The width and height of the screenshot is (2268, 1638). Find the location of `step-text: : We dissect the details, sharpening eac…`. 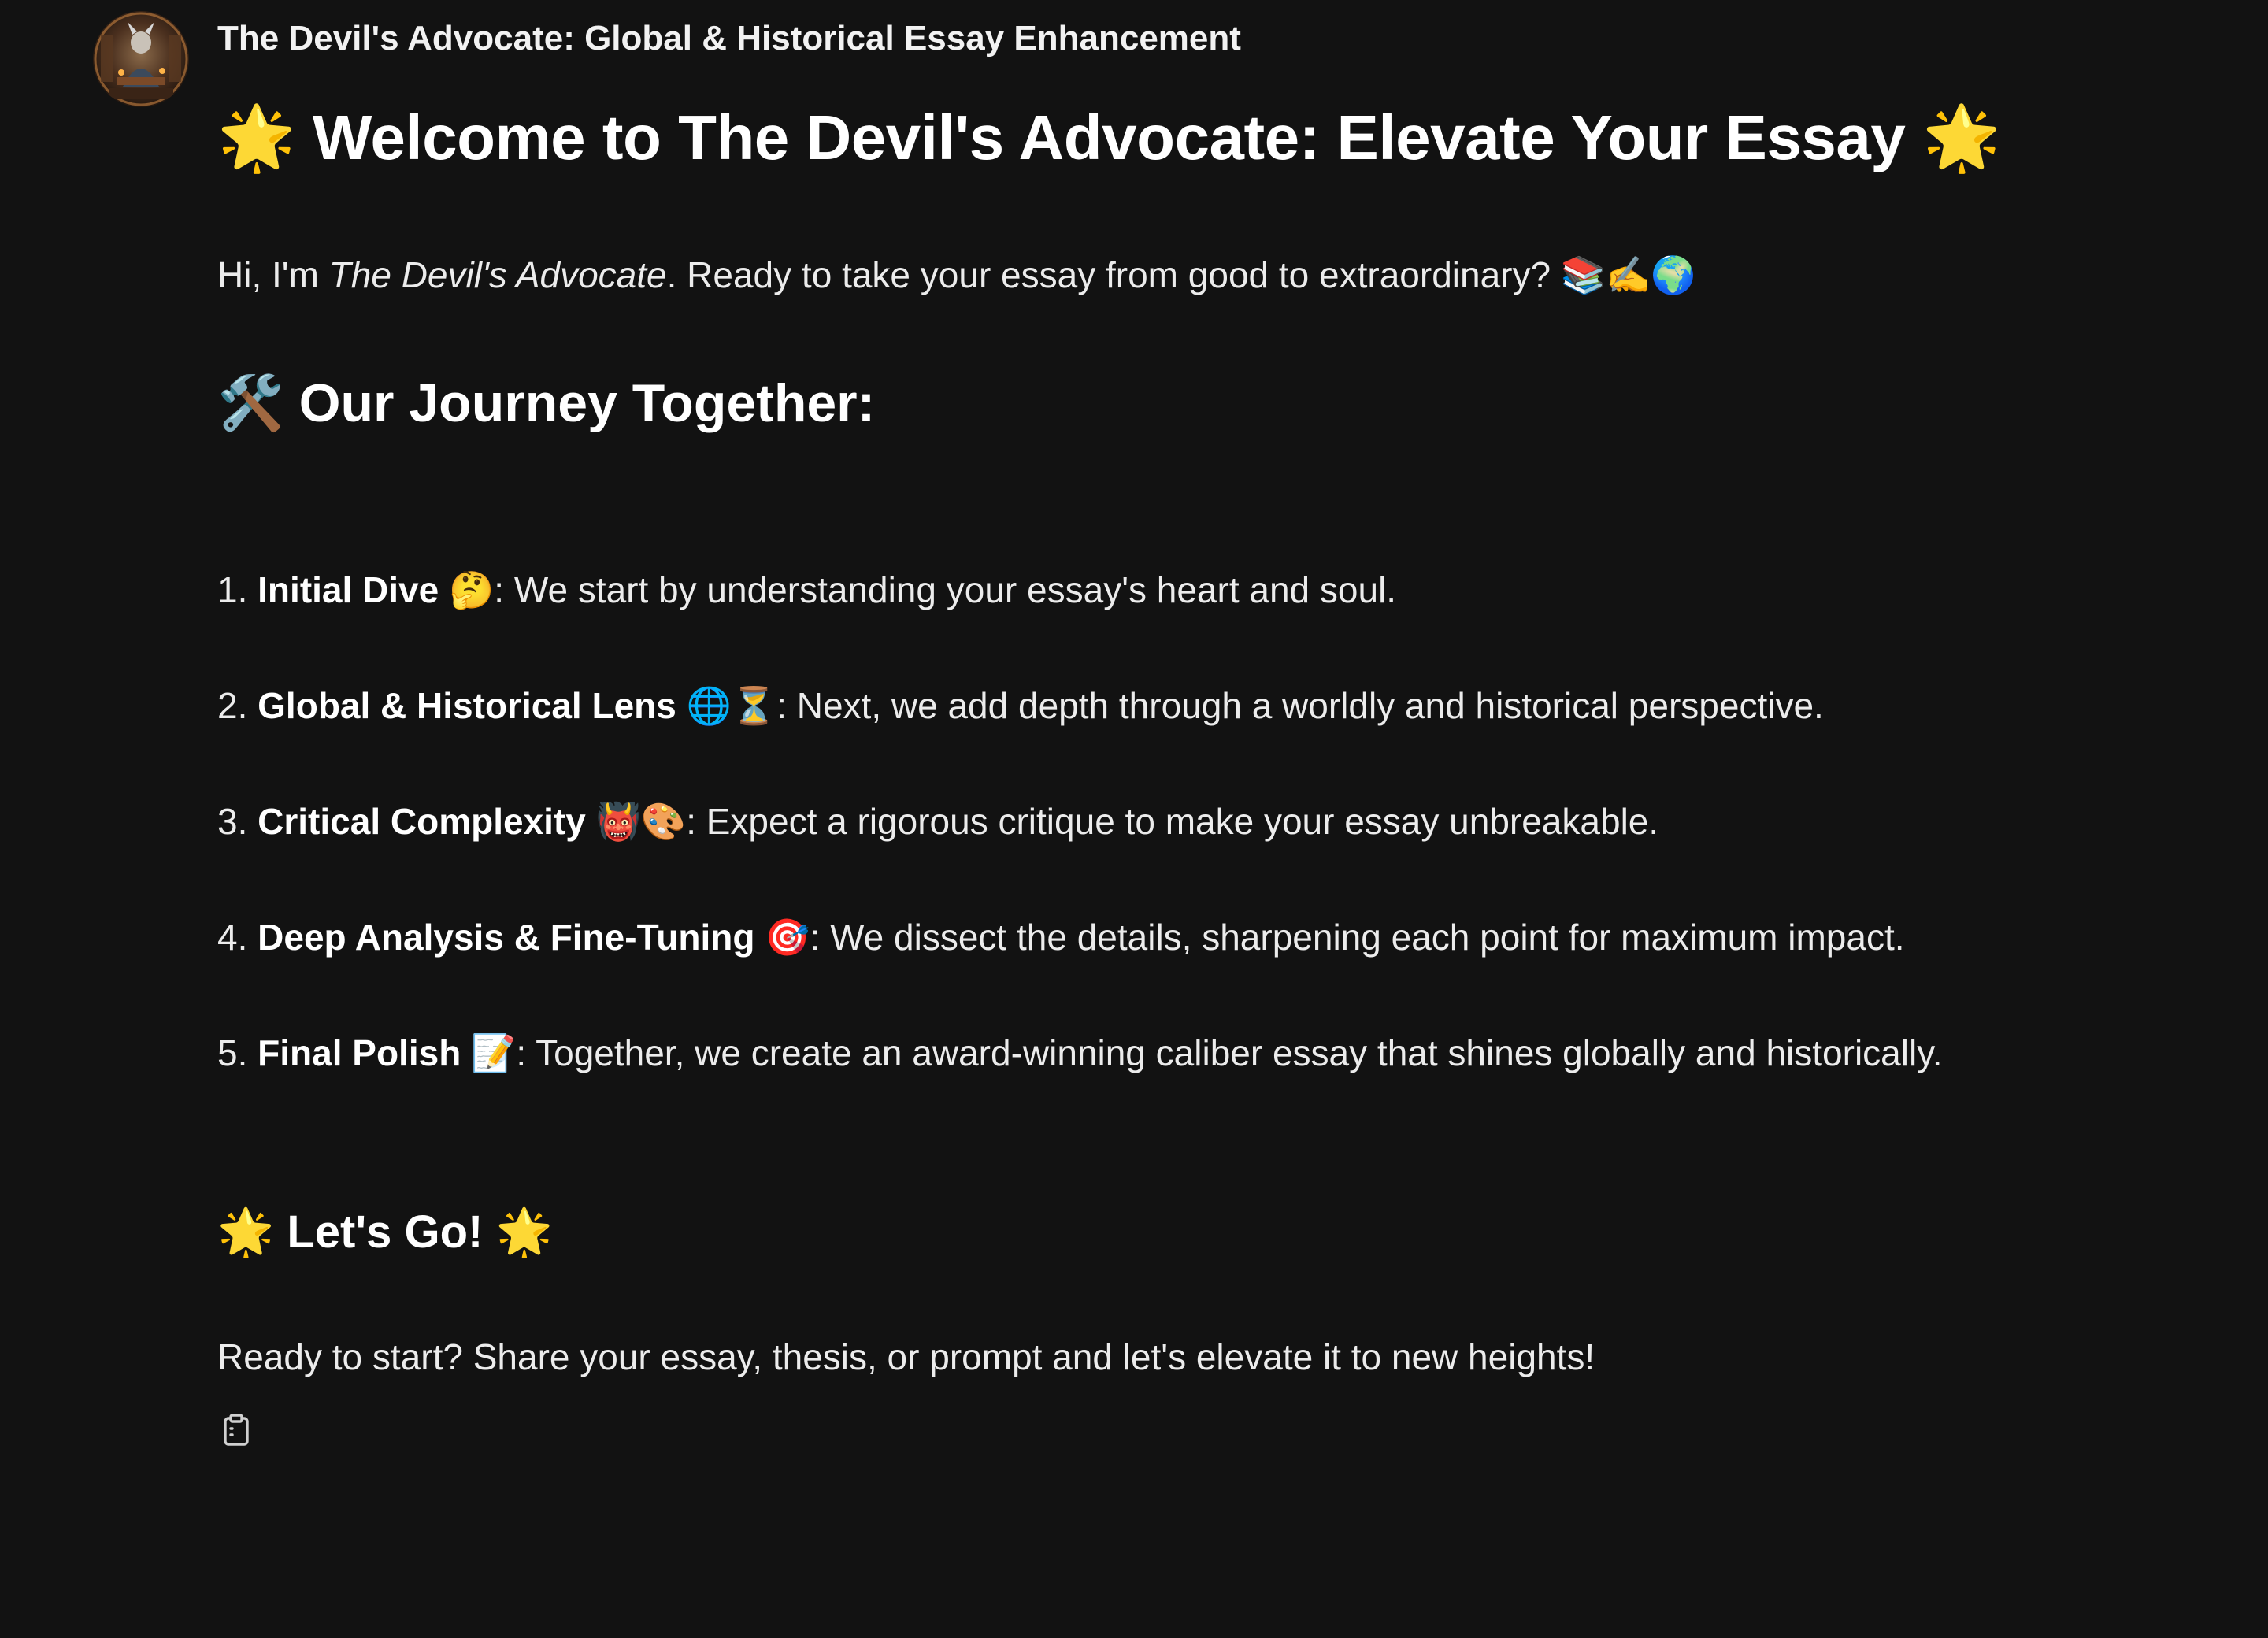

step-text: : We dissect the details, sharpening eac… is located at coordinates (1357, 937).